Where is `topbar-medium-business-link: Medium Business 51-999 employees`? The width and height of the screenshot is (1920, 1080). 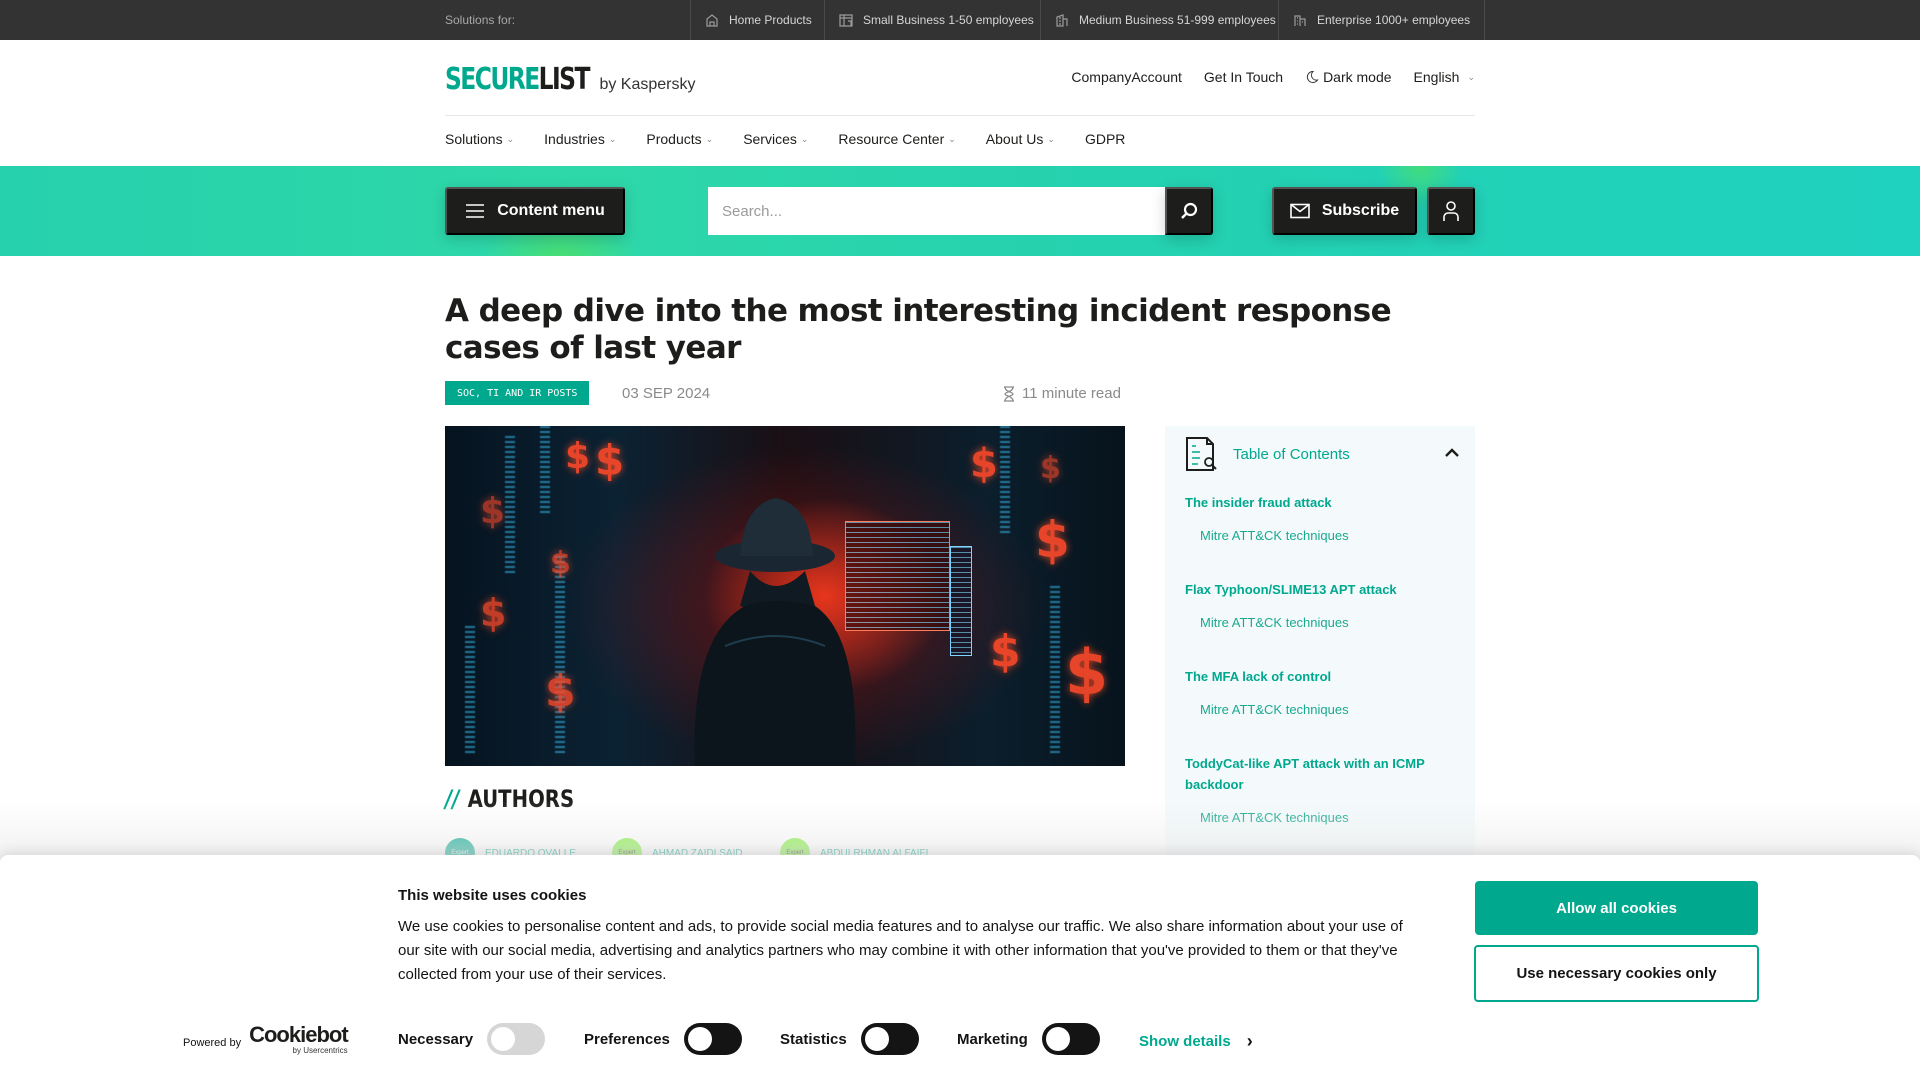 topbar-medium-business-link: Medium Business 51-999 employees is located at coordinates (1165, 20).